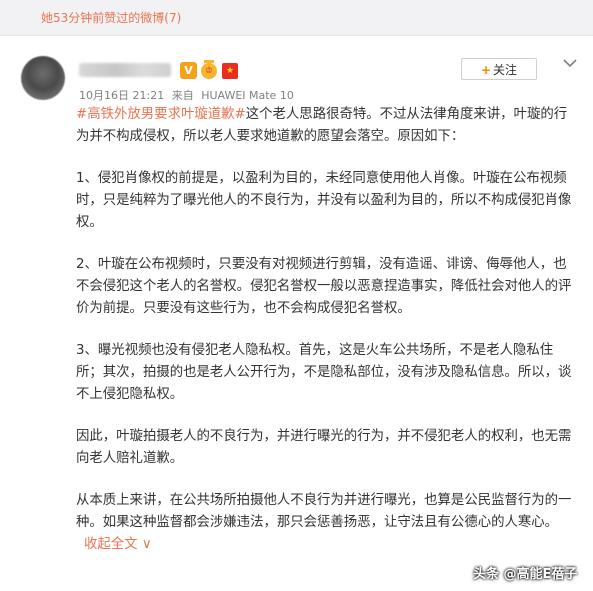 The image size is (593, 591). What do you see at coordinates (570, 63) in the screenshot?
I see `chevron-down-icon` at bounding box center [570, 63].